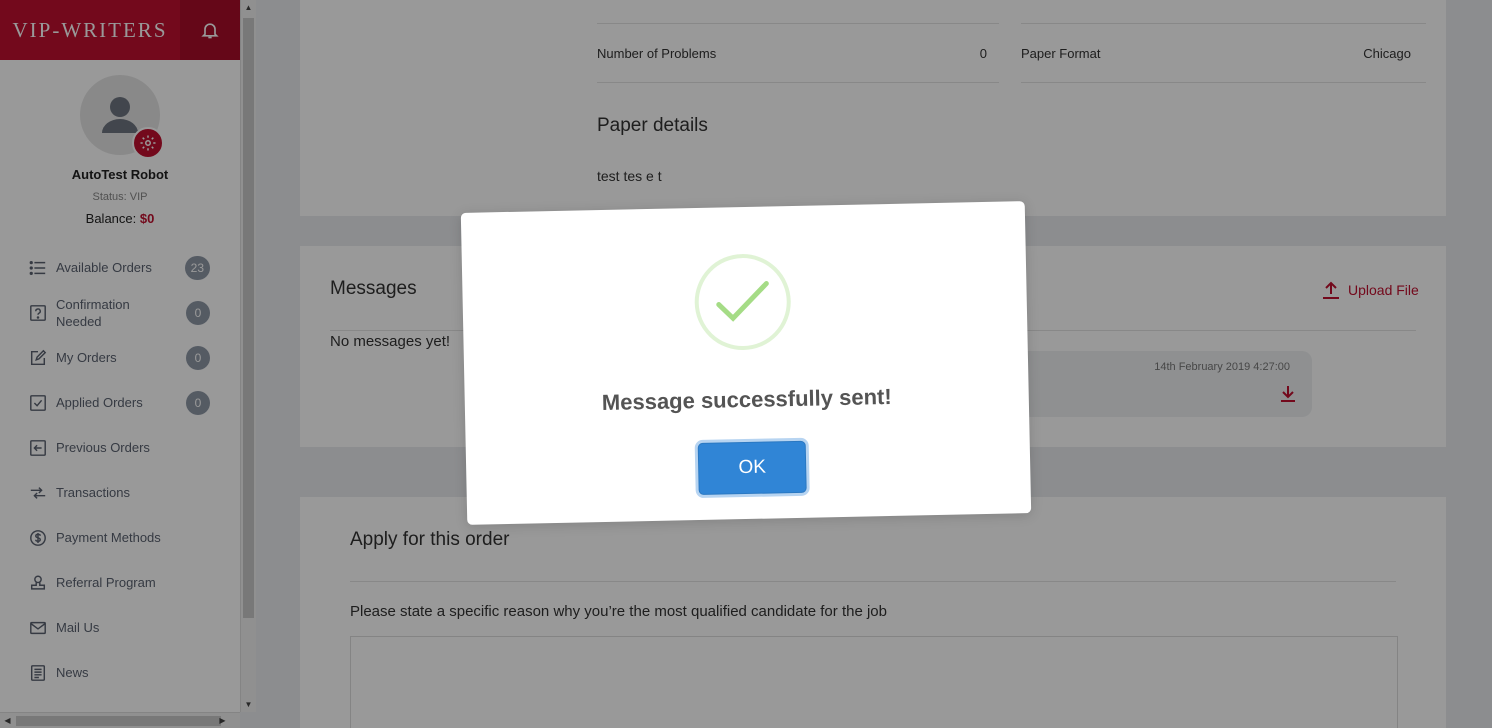 This screenshot has height=728, width=1492. I want to click on success-check-icon, so click(742, 302).